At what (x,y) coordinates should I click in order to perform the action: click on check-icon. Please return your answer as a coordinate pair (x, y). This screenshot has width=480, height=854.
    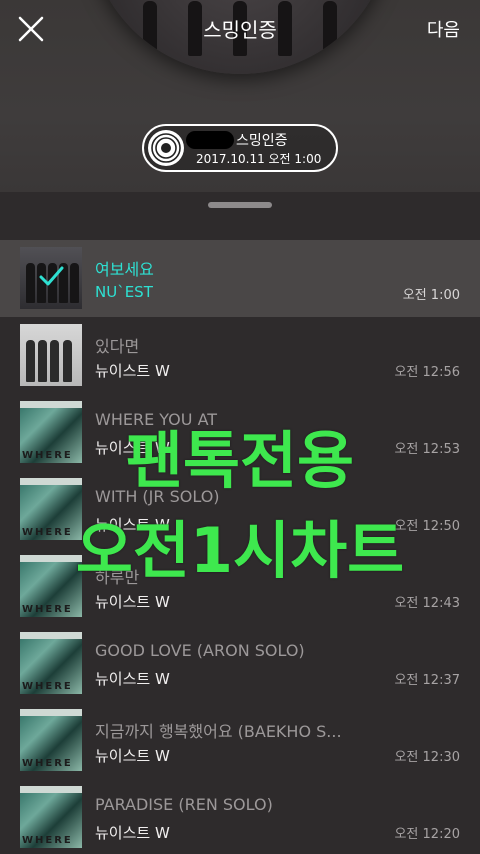
    Looking at the image, I should click on (51, 276).